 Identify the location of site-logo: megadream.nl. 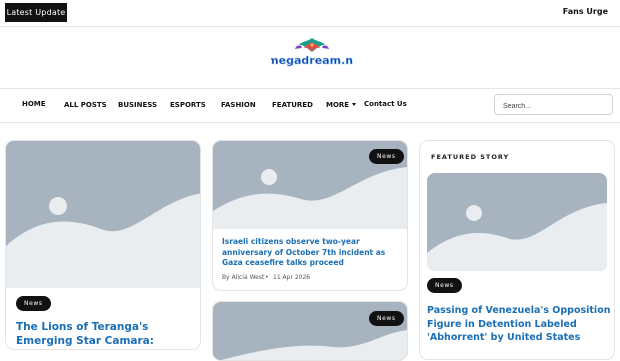
(312, 52).